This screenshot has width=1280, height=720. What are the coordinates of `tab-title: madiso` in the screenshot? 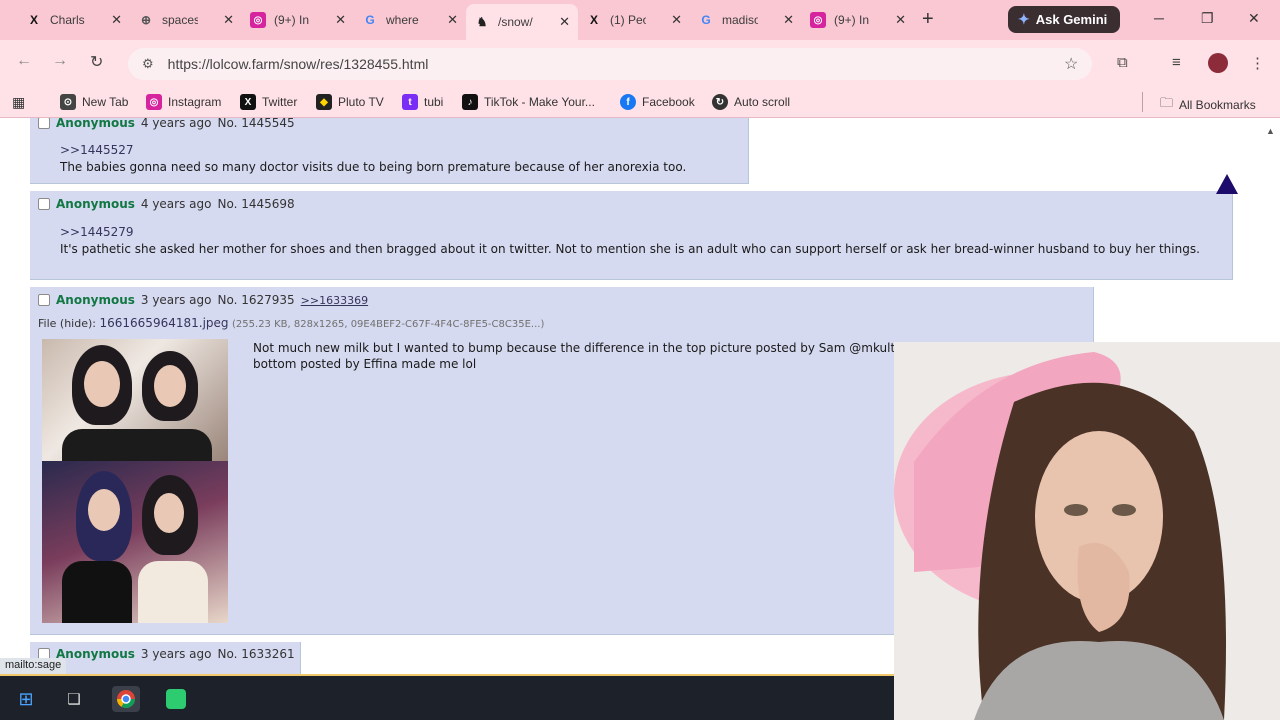 It's located at (740, 20).